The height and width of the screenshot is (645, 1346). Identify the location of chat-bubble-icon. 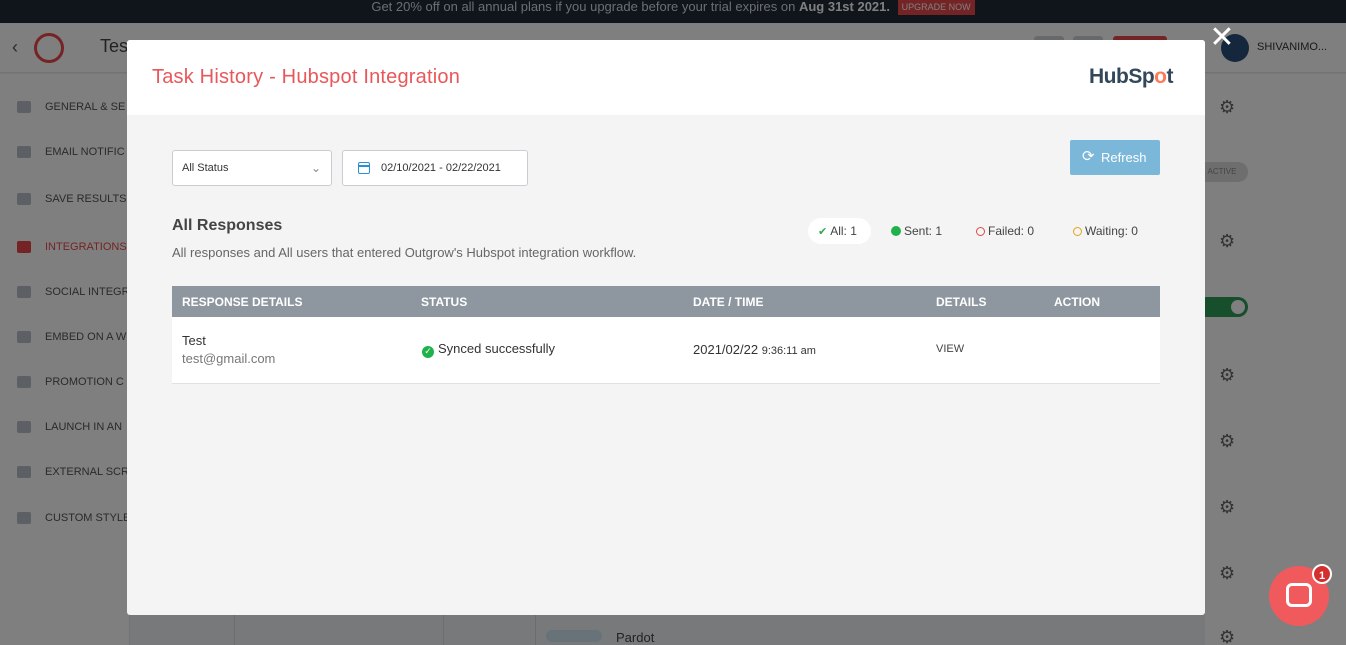
(1299, 595).